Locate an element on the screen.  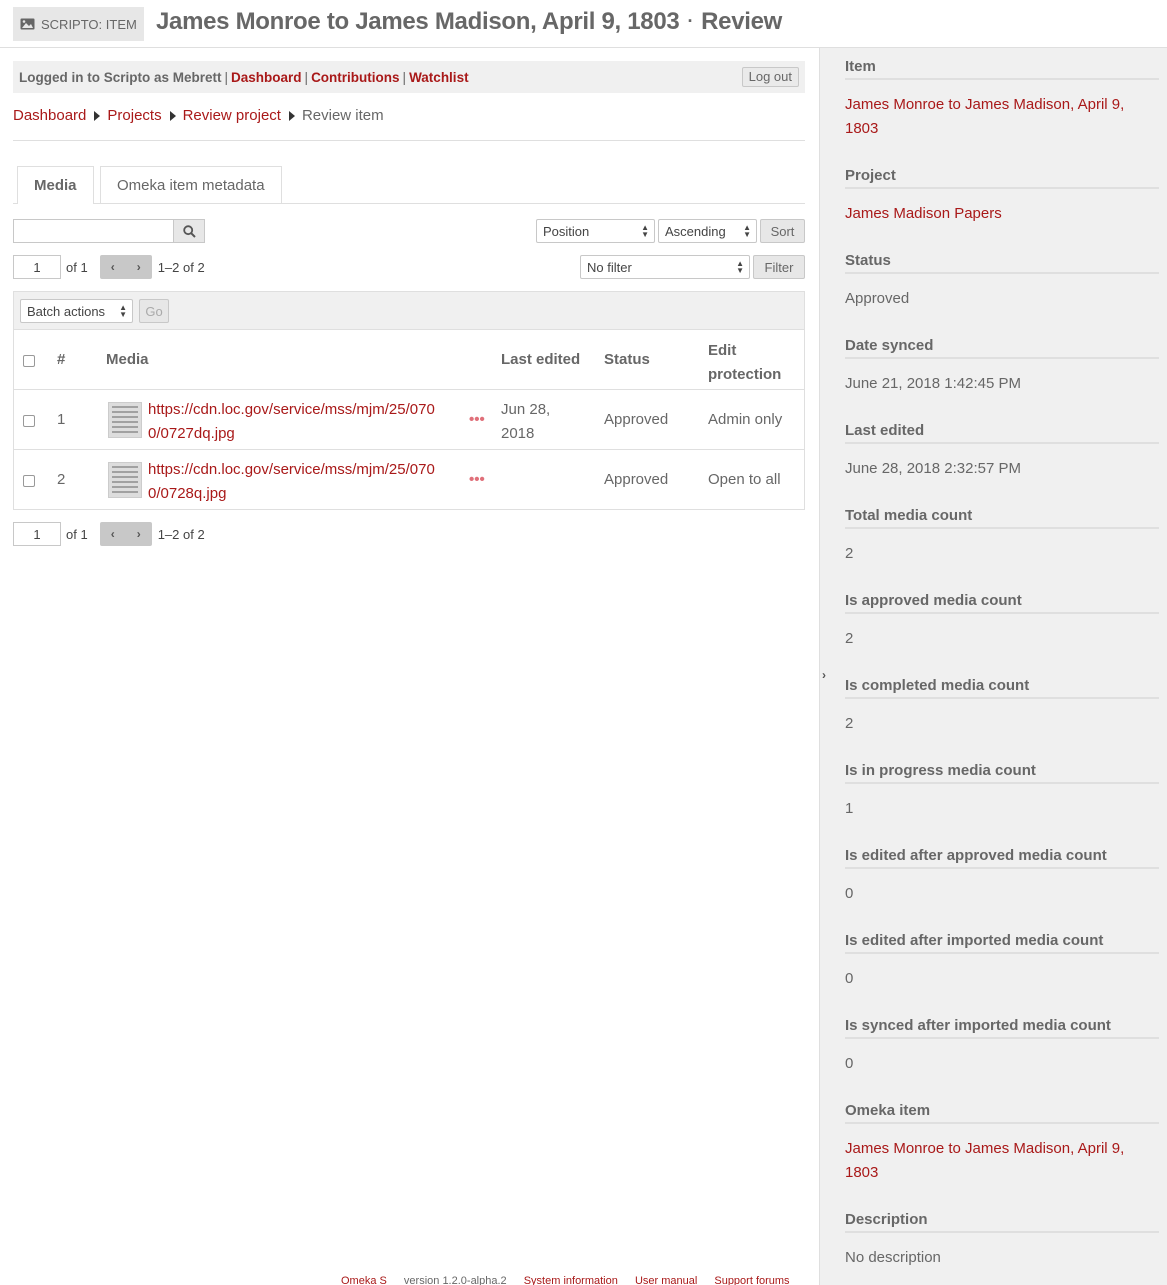
pagination-top: of 1 ‹ › 1–2 of 2 is located at coordinates (109, 267).